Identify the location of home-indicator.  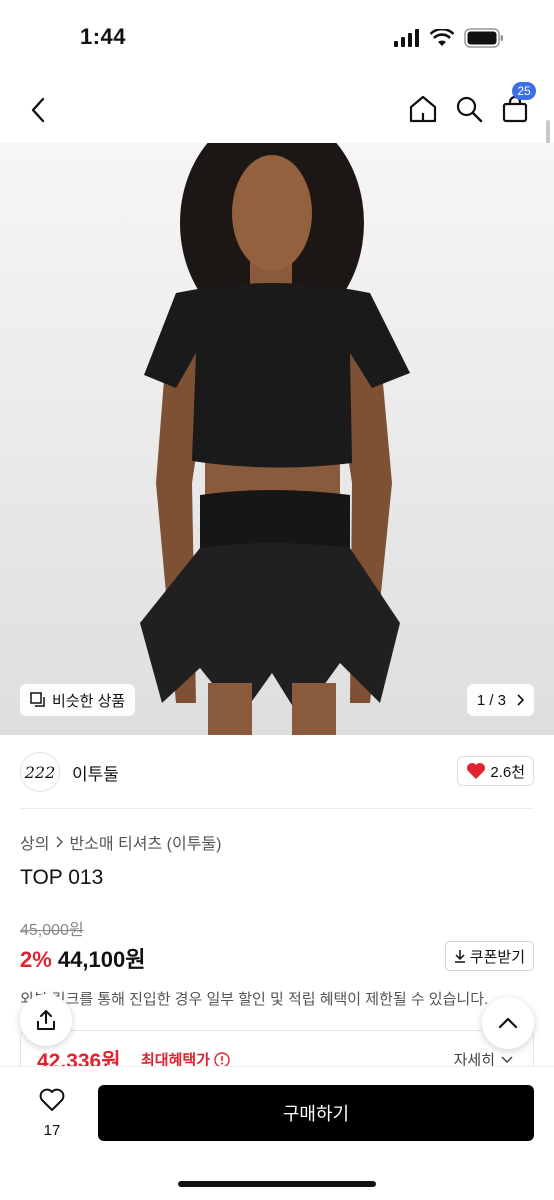
(277, 1184).